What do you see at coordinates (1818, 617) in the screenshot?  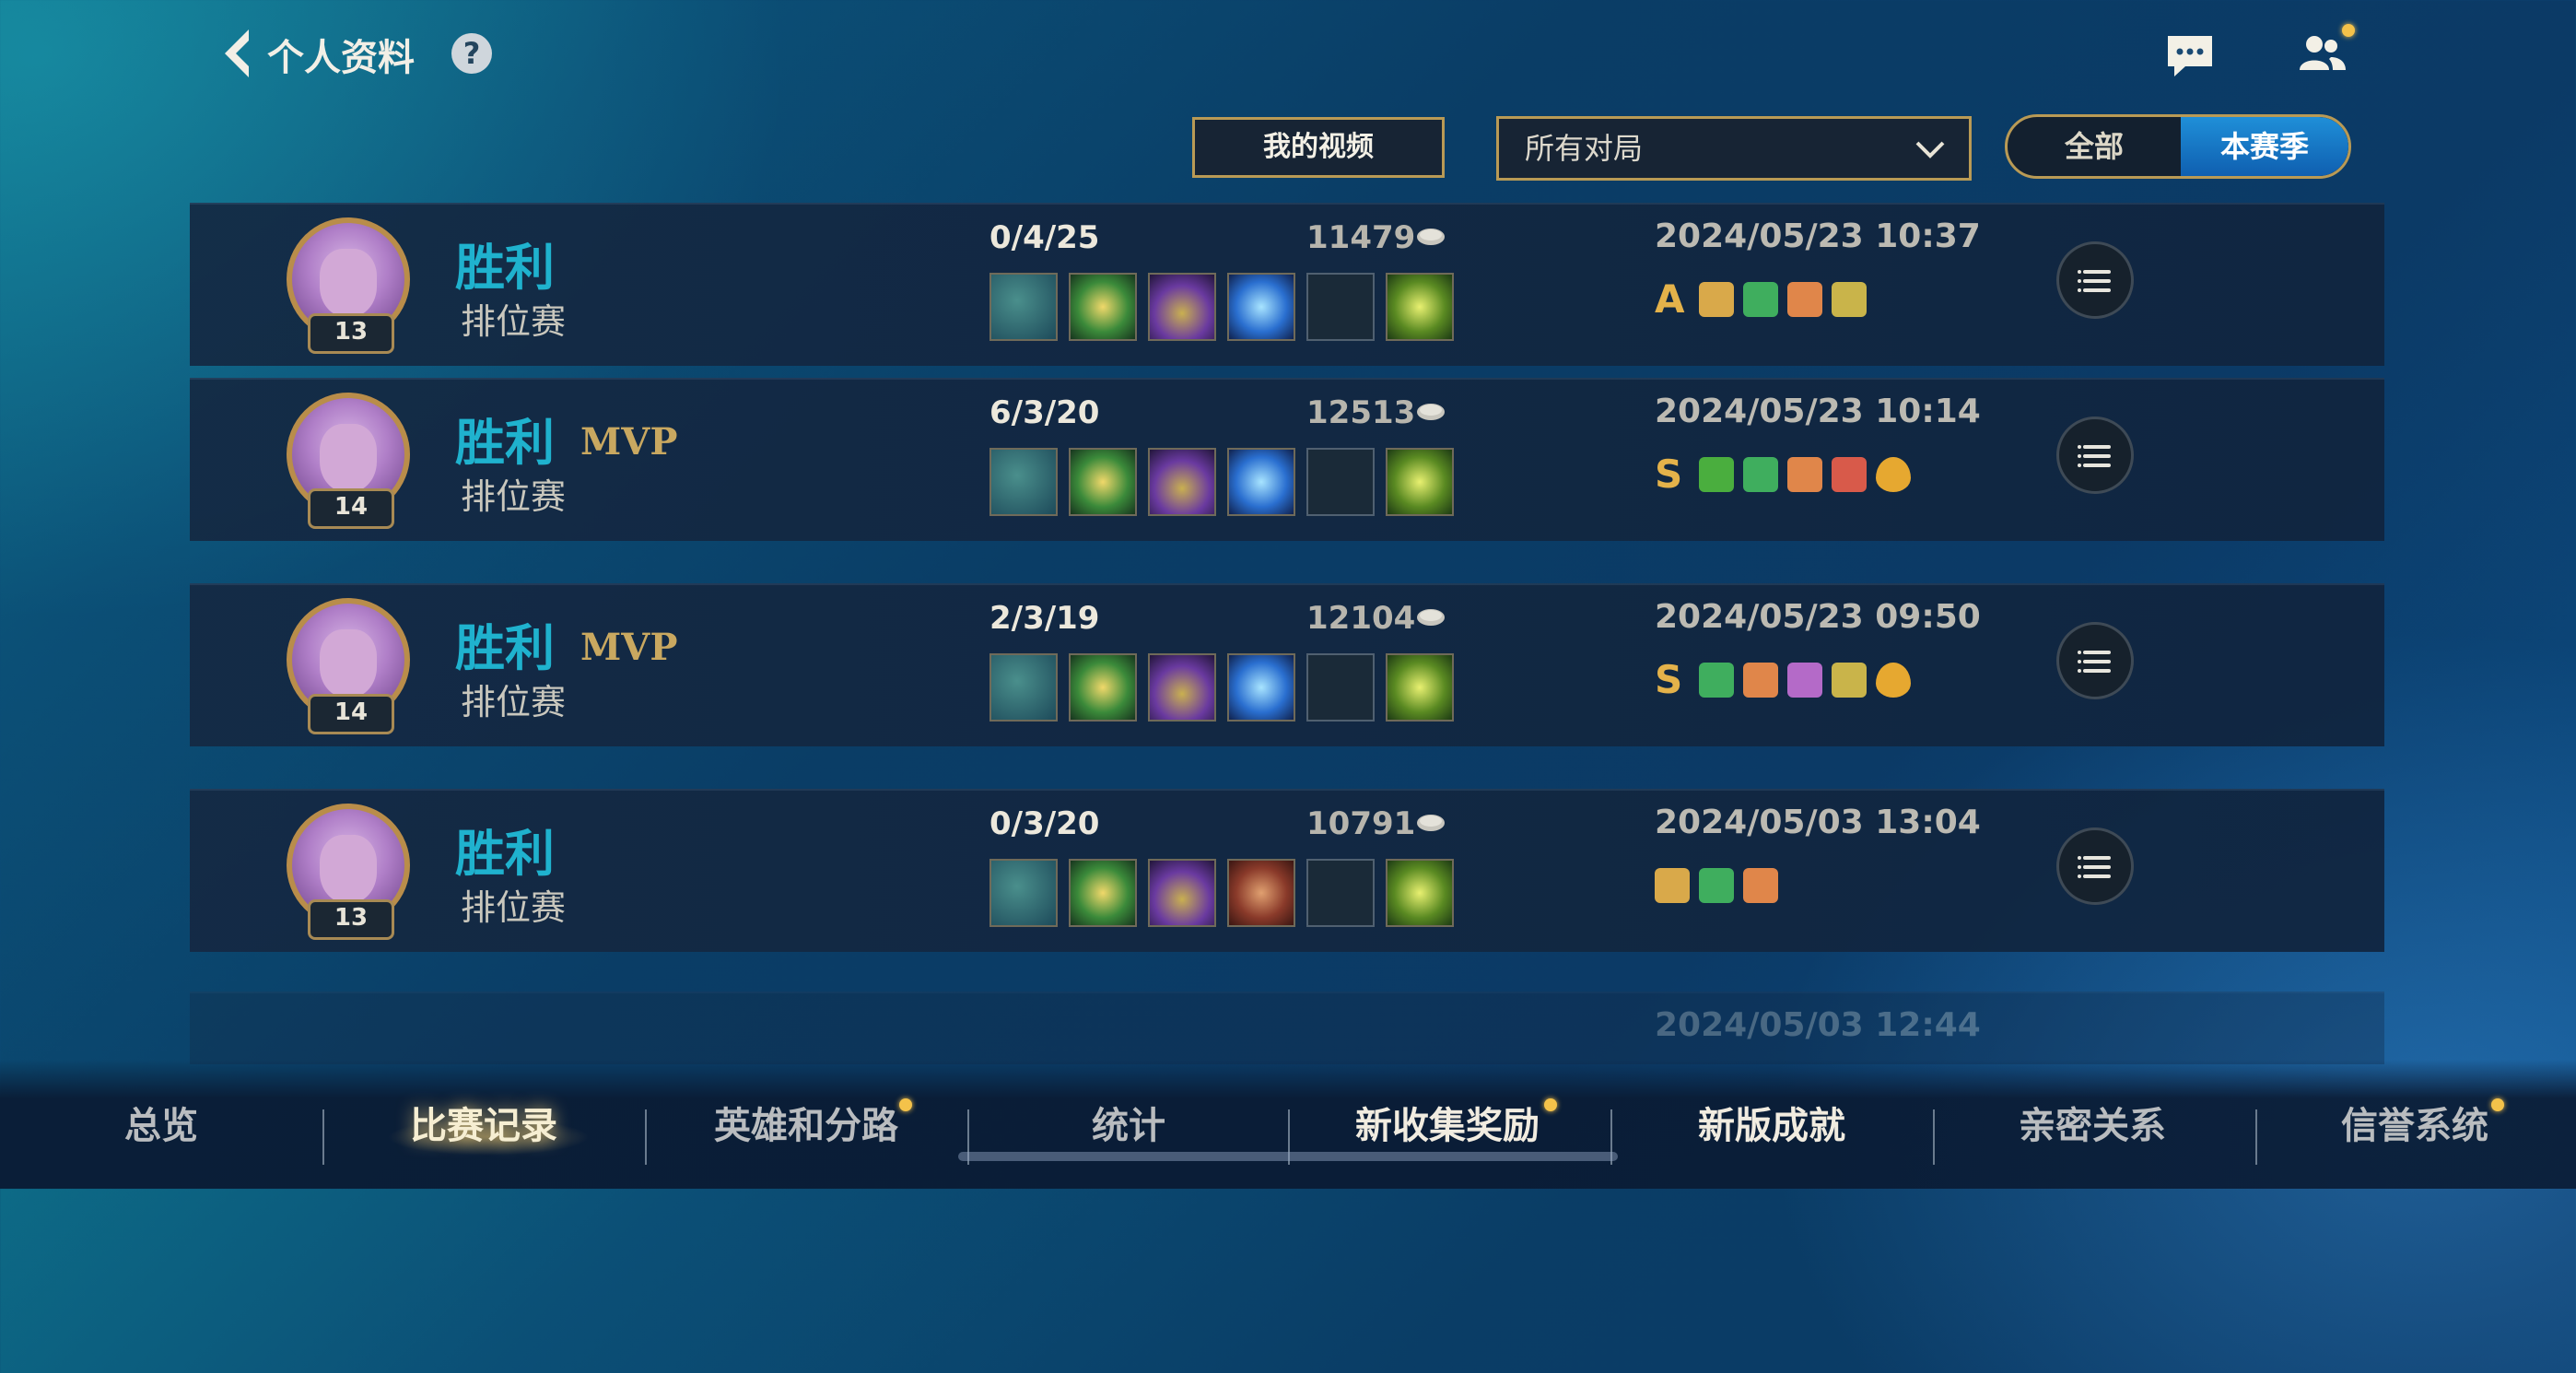 I see `match-time: 2024/05/23 09:50` at bounding box center [1818, 617].